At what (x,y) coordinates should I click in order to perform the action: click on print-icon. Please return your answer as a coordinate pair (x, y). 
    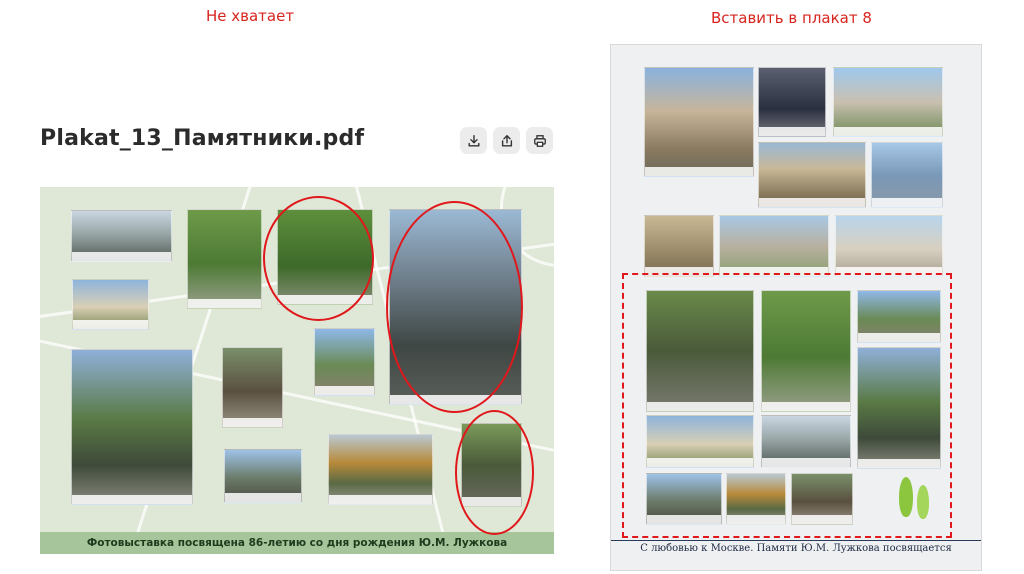
    Looking at the image, I should click on (539, 140).